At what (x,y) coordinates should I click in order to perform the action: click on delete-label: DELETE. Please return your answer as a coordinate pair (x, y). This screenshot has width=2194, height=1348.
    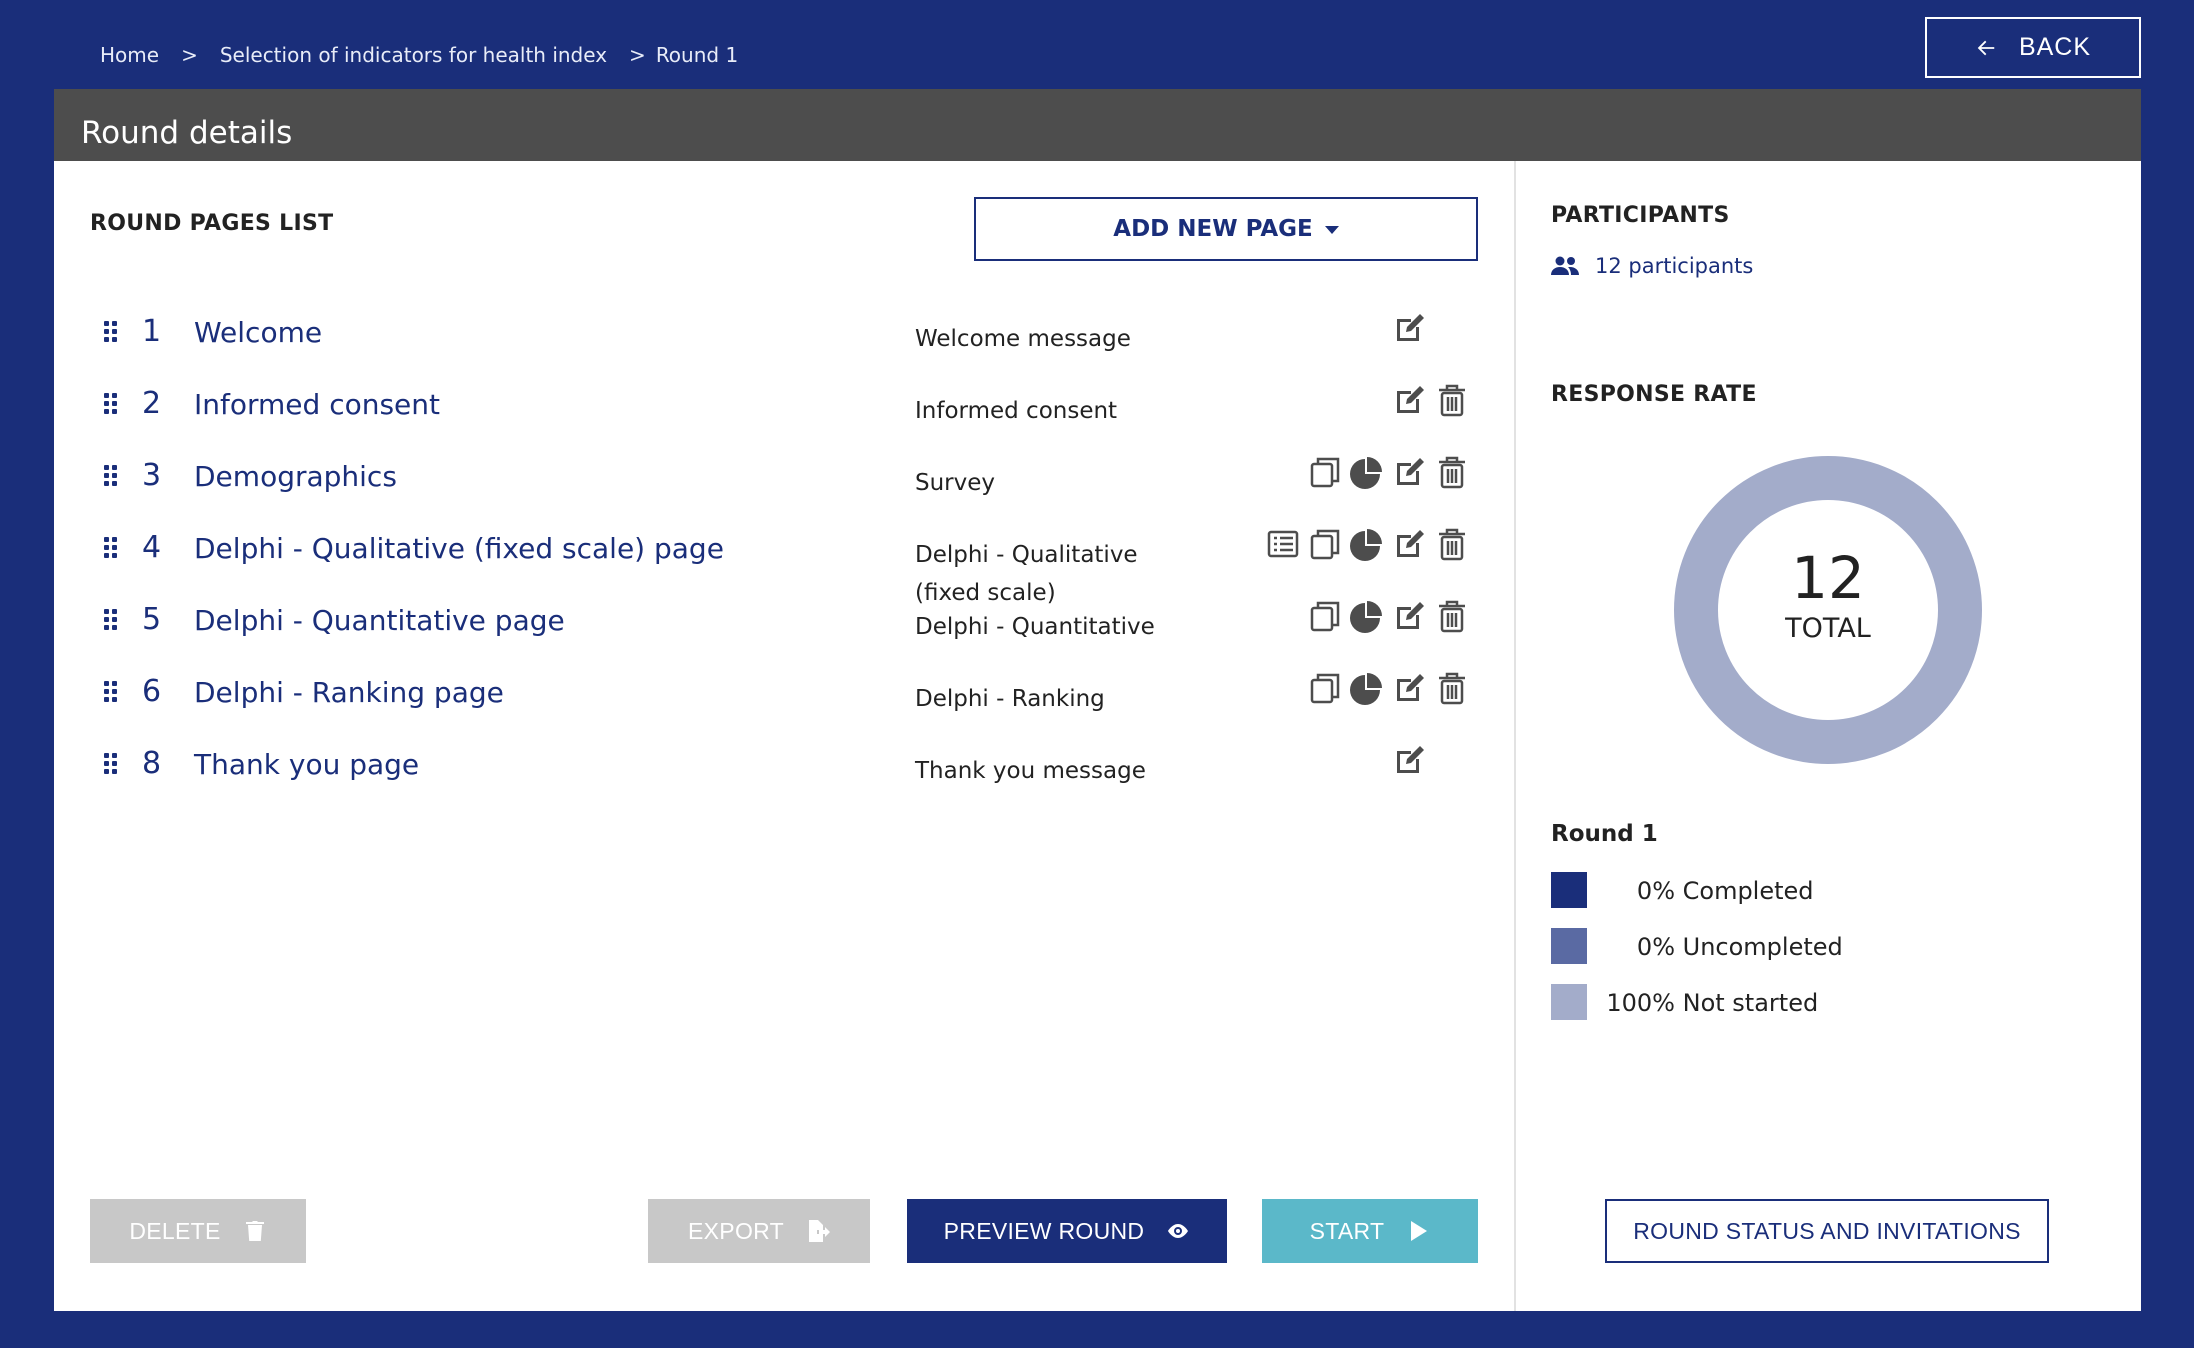
    Looking at the image, I should click on (175, 1230).